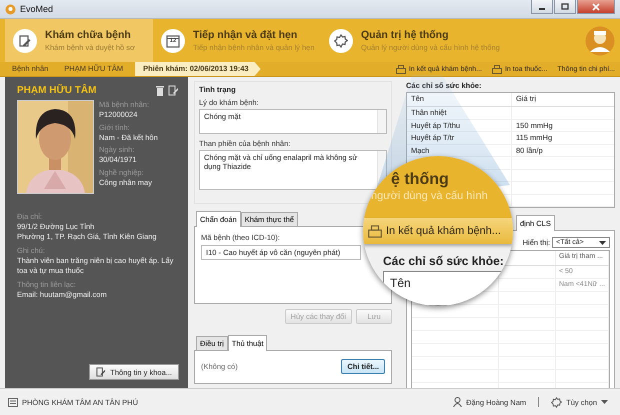 The width and height of the screenshot is (620, 415). What do you see at coordinates (25, 41) in the screenshot?
I see `notepad-icon` at bounding box center [25, 41].